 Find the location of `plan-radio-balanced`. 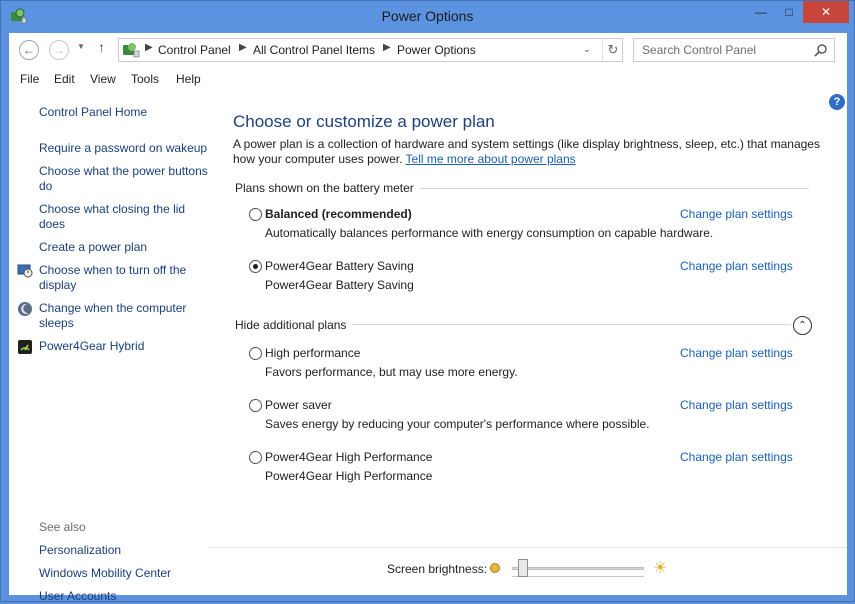

plan-radio-balanced is located at coordinates (255, 214).